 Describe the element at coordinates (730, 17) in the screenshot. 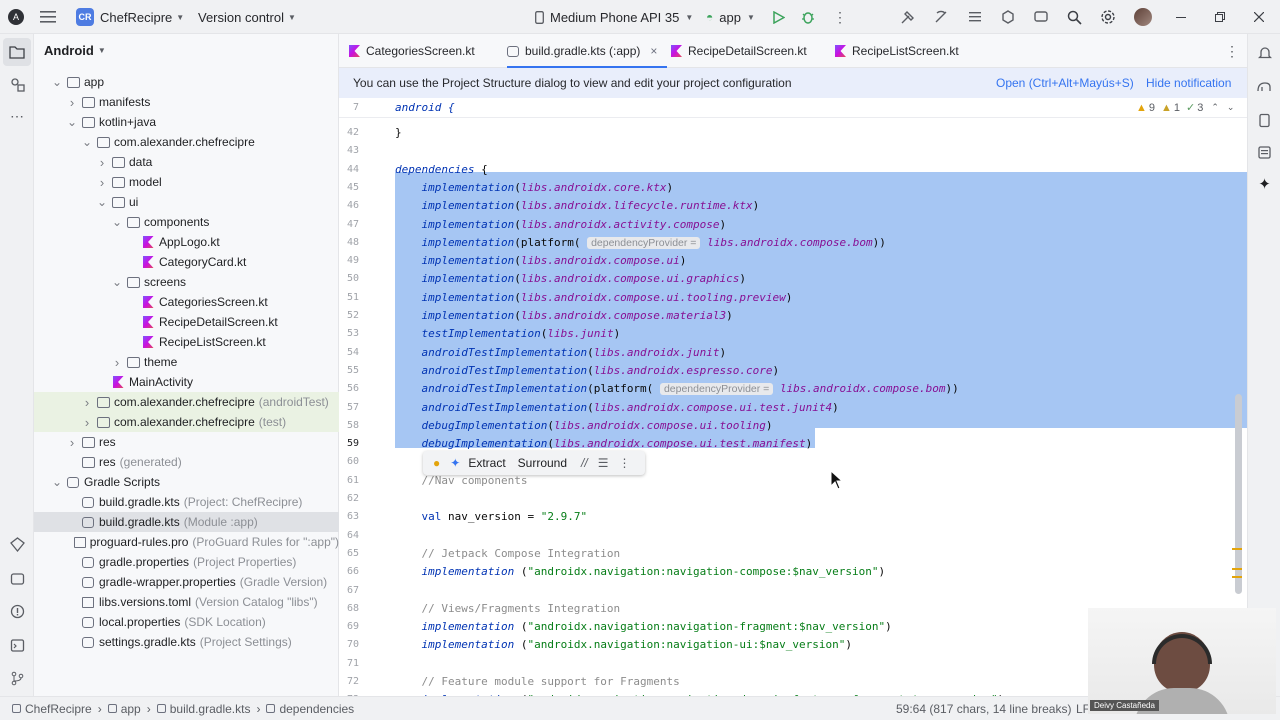

I see `run-config-selector: ◓ app ▼` at that location.